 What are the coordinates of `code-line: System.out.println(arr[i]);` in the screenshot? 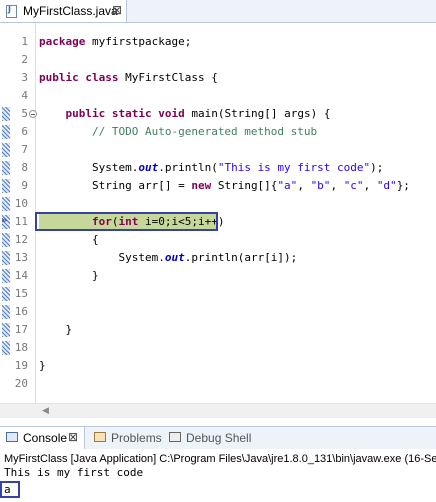 It's located at (168, 258).